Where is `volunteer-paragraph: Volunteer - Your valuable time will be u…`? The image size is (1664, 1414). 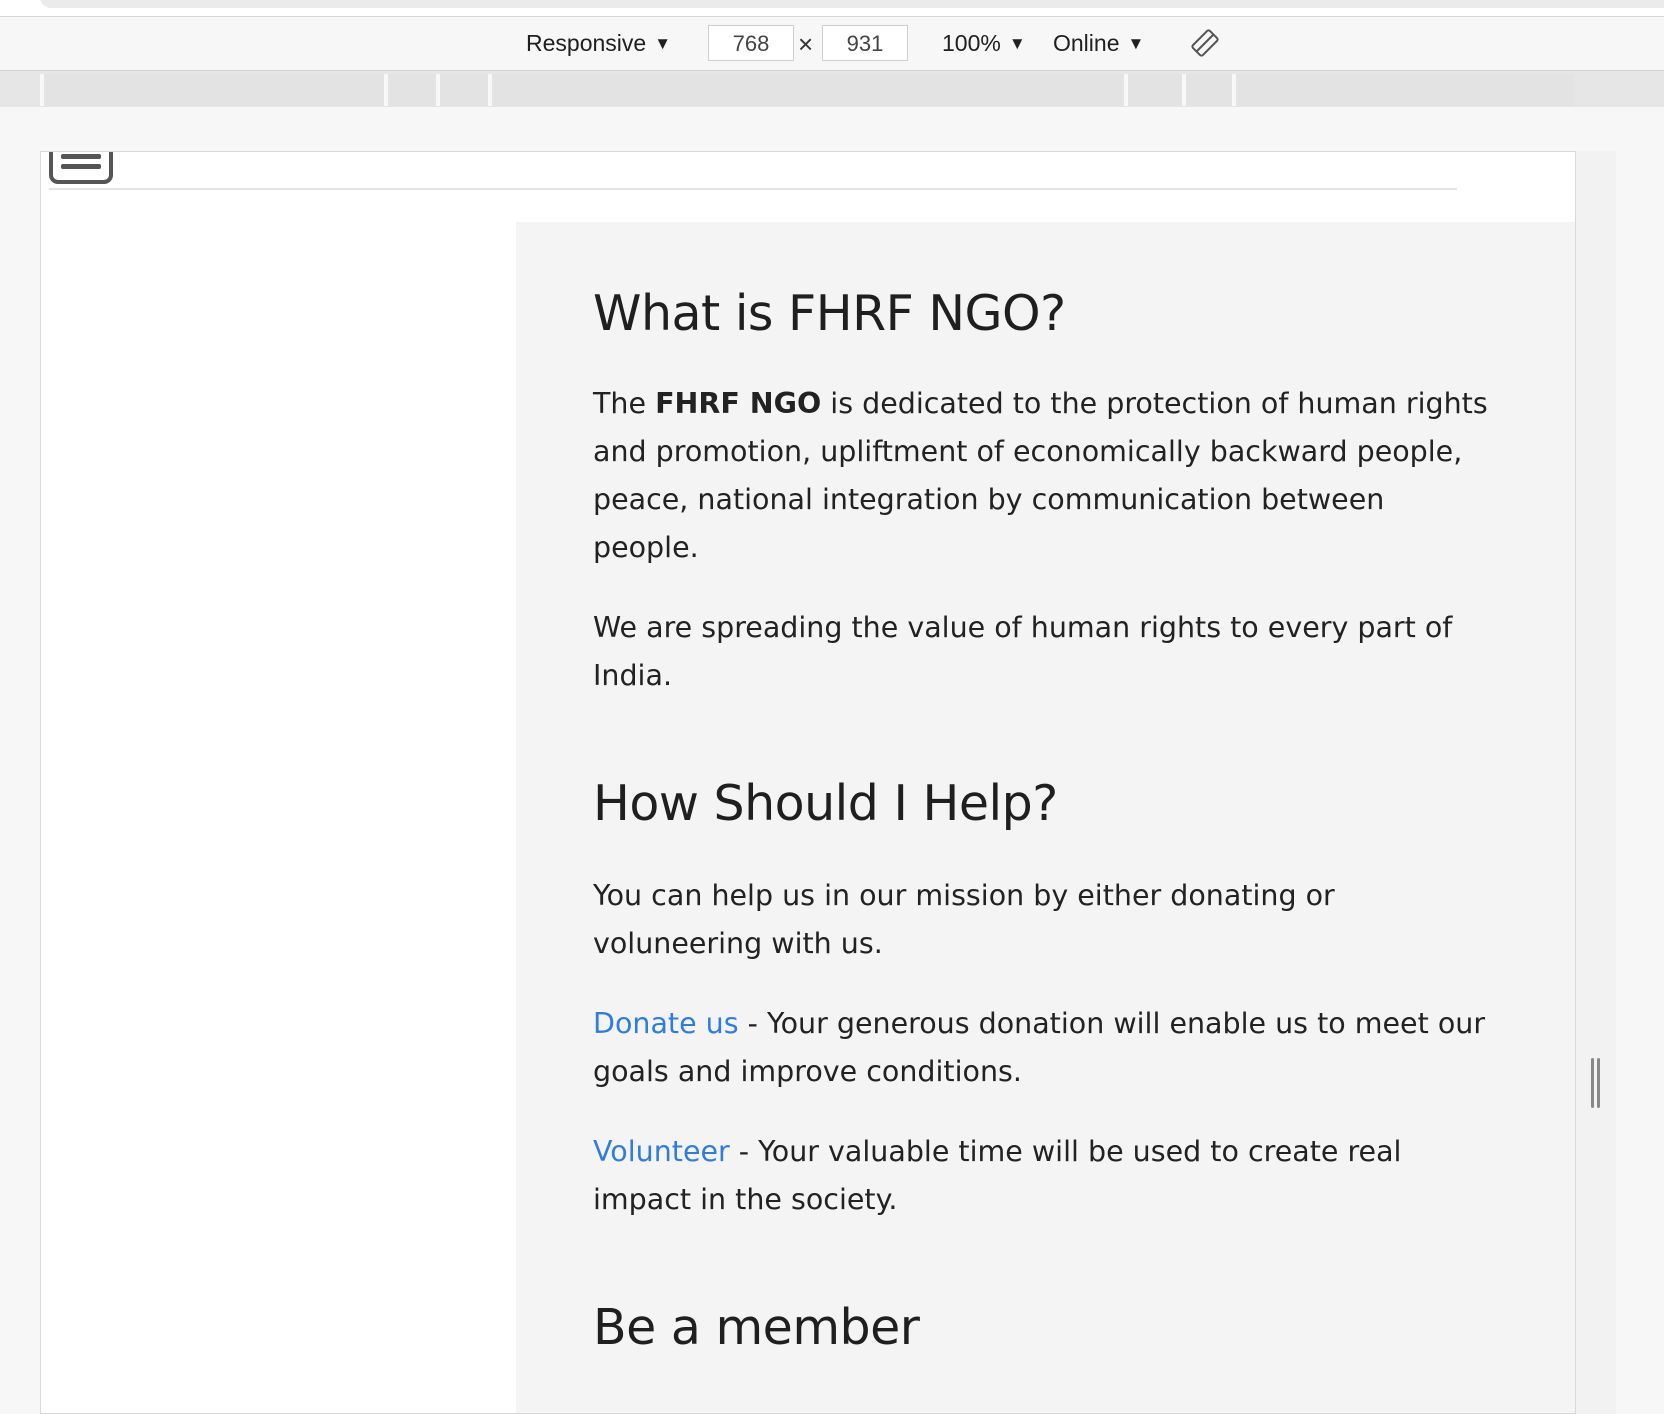 volunteer-paragraph: Volunteer - Your valuable time will be u… is located at coordinates (1043, 1176).